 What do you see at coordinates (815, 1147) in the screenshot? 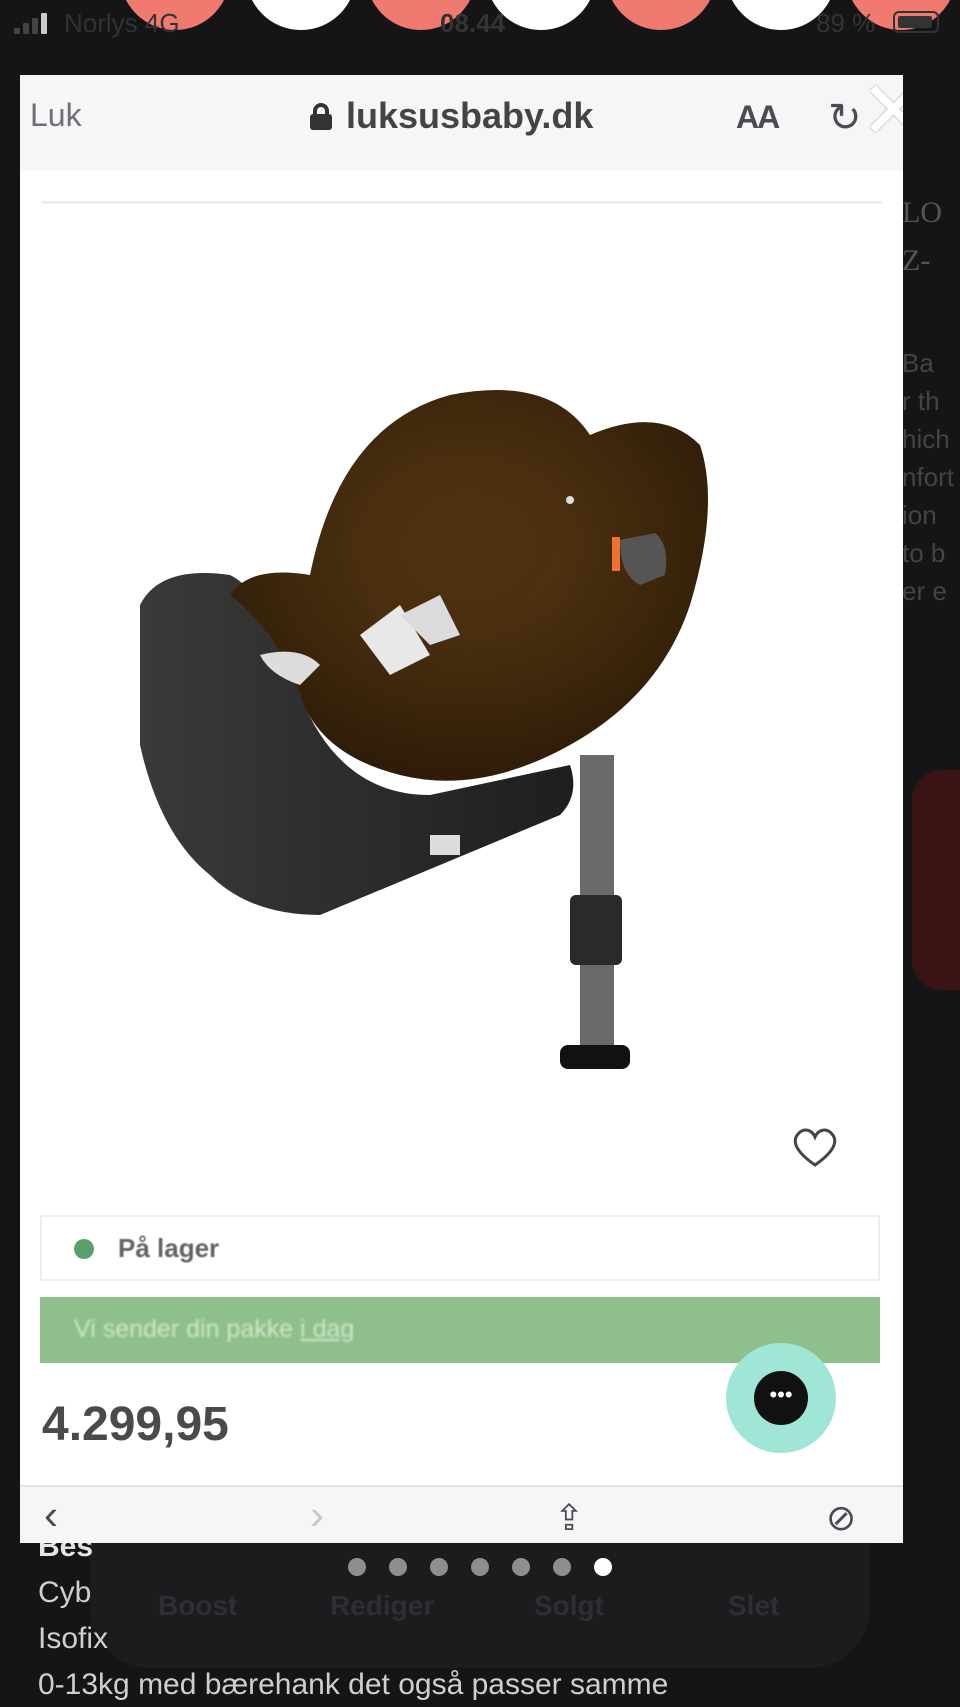
I see `favorite-heart-icon` at bounding box center [815, 1147].